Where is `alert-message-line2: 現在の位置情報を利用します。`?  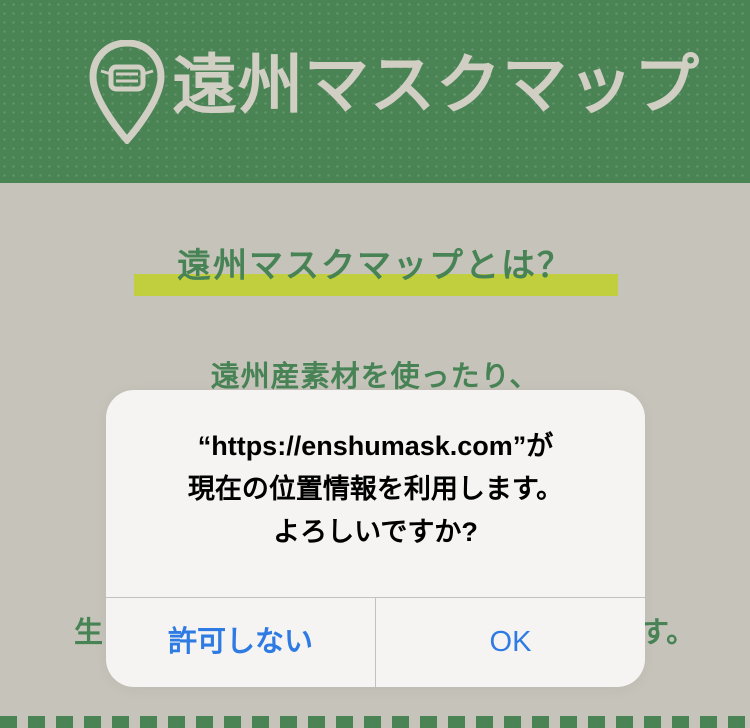 alert-message-line2: 現在の位置情報を利用します。 is located at coordinates (375, 489).